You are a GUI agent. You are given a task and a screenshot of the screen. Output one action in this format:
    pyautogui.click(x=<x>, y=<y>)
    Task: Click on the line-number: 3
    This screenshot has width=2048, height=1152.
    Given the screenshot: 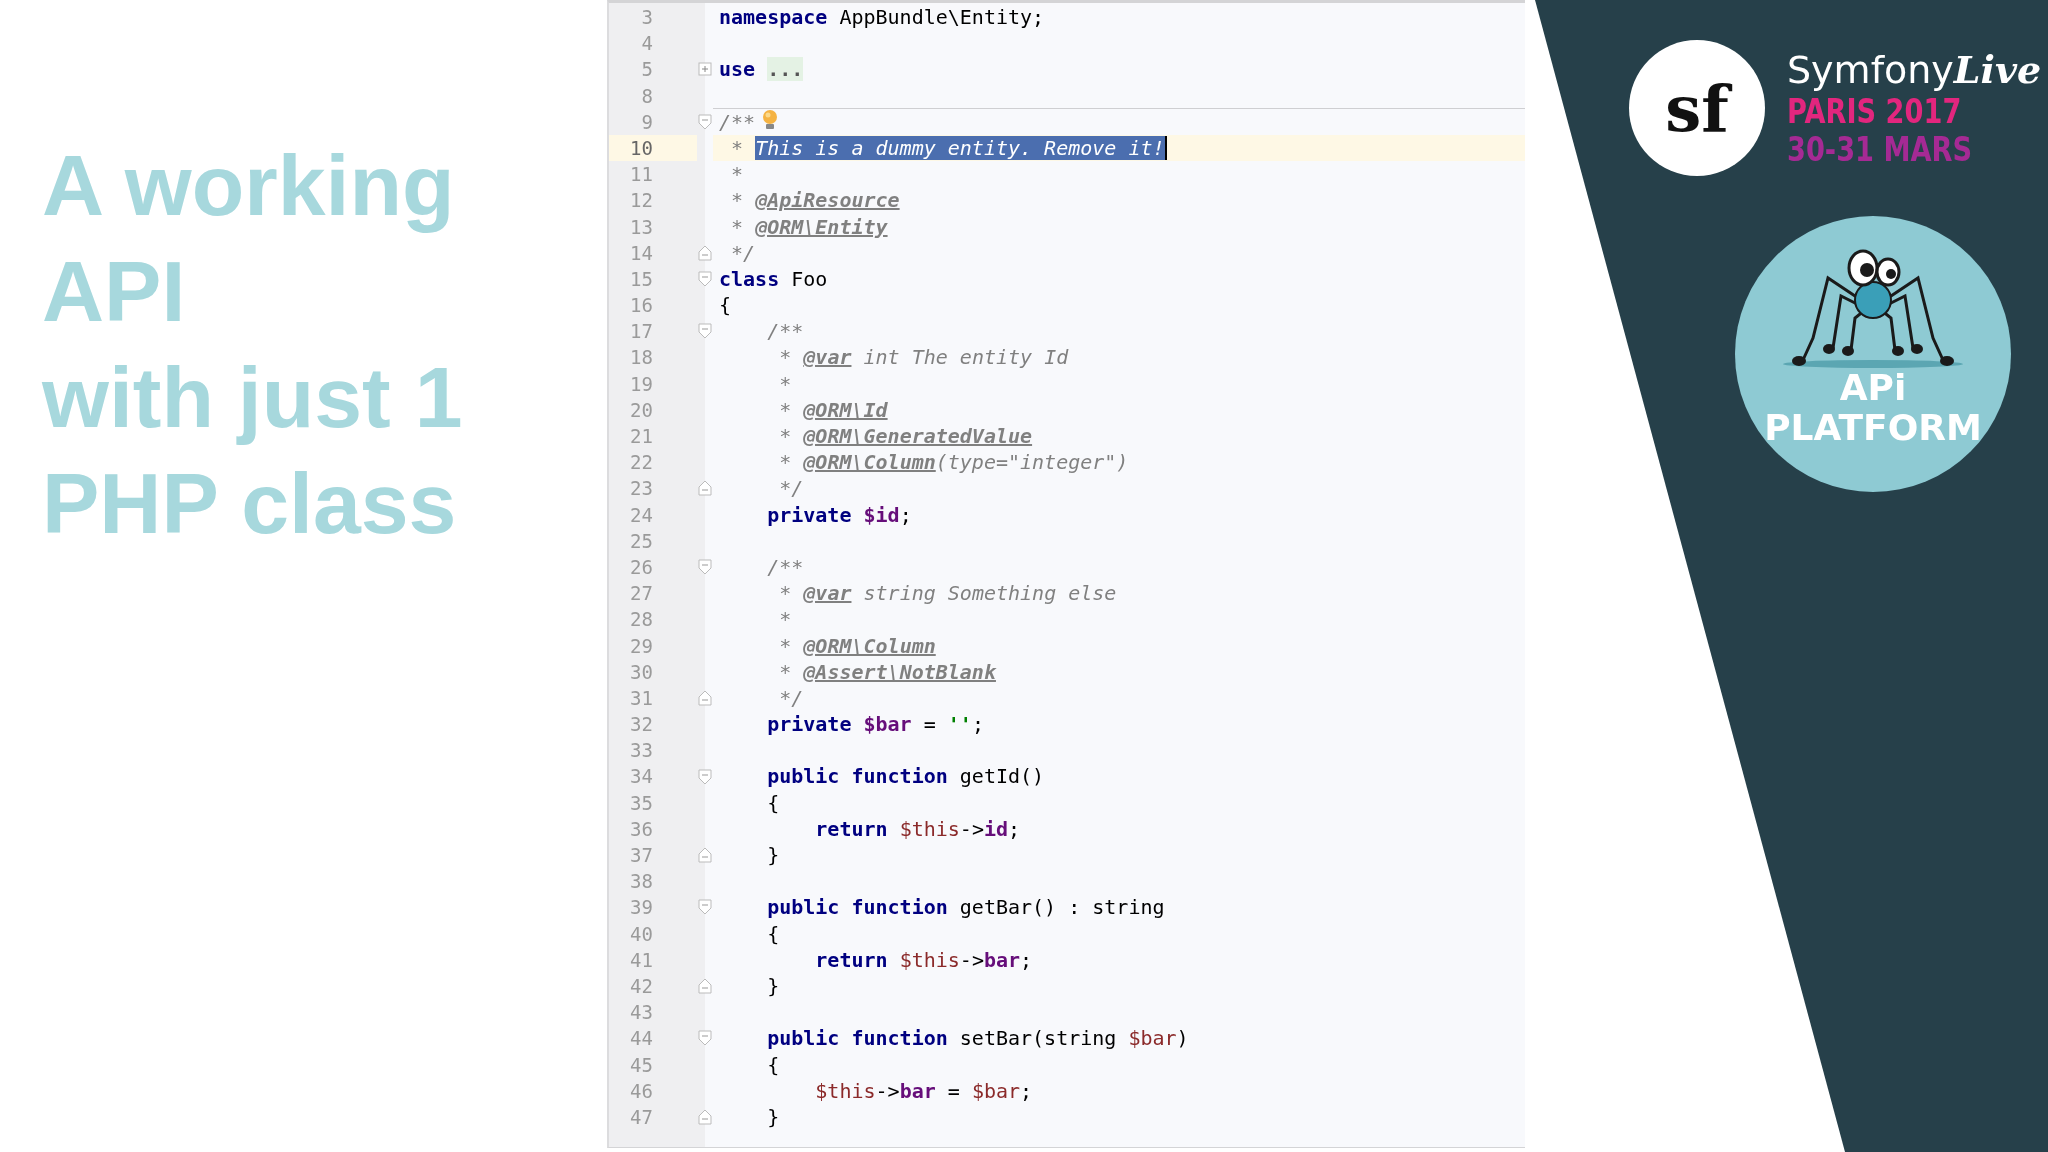 What is the action you would take?
    pyautogui.click(x=647, y=17)
    